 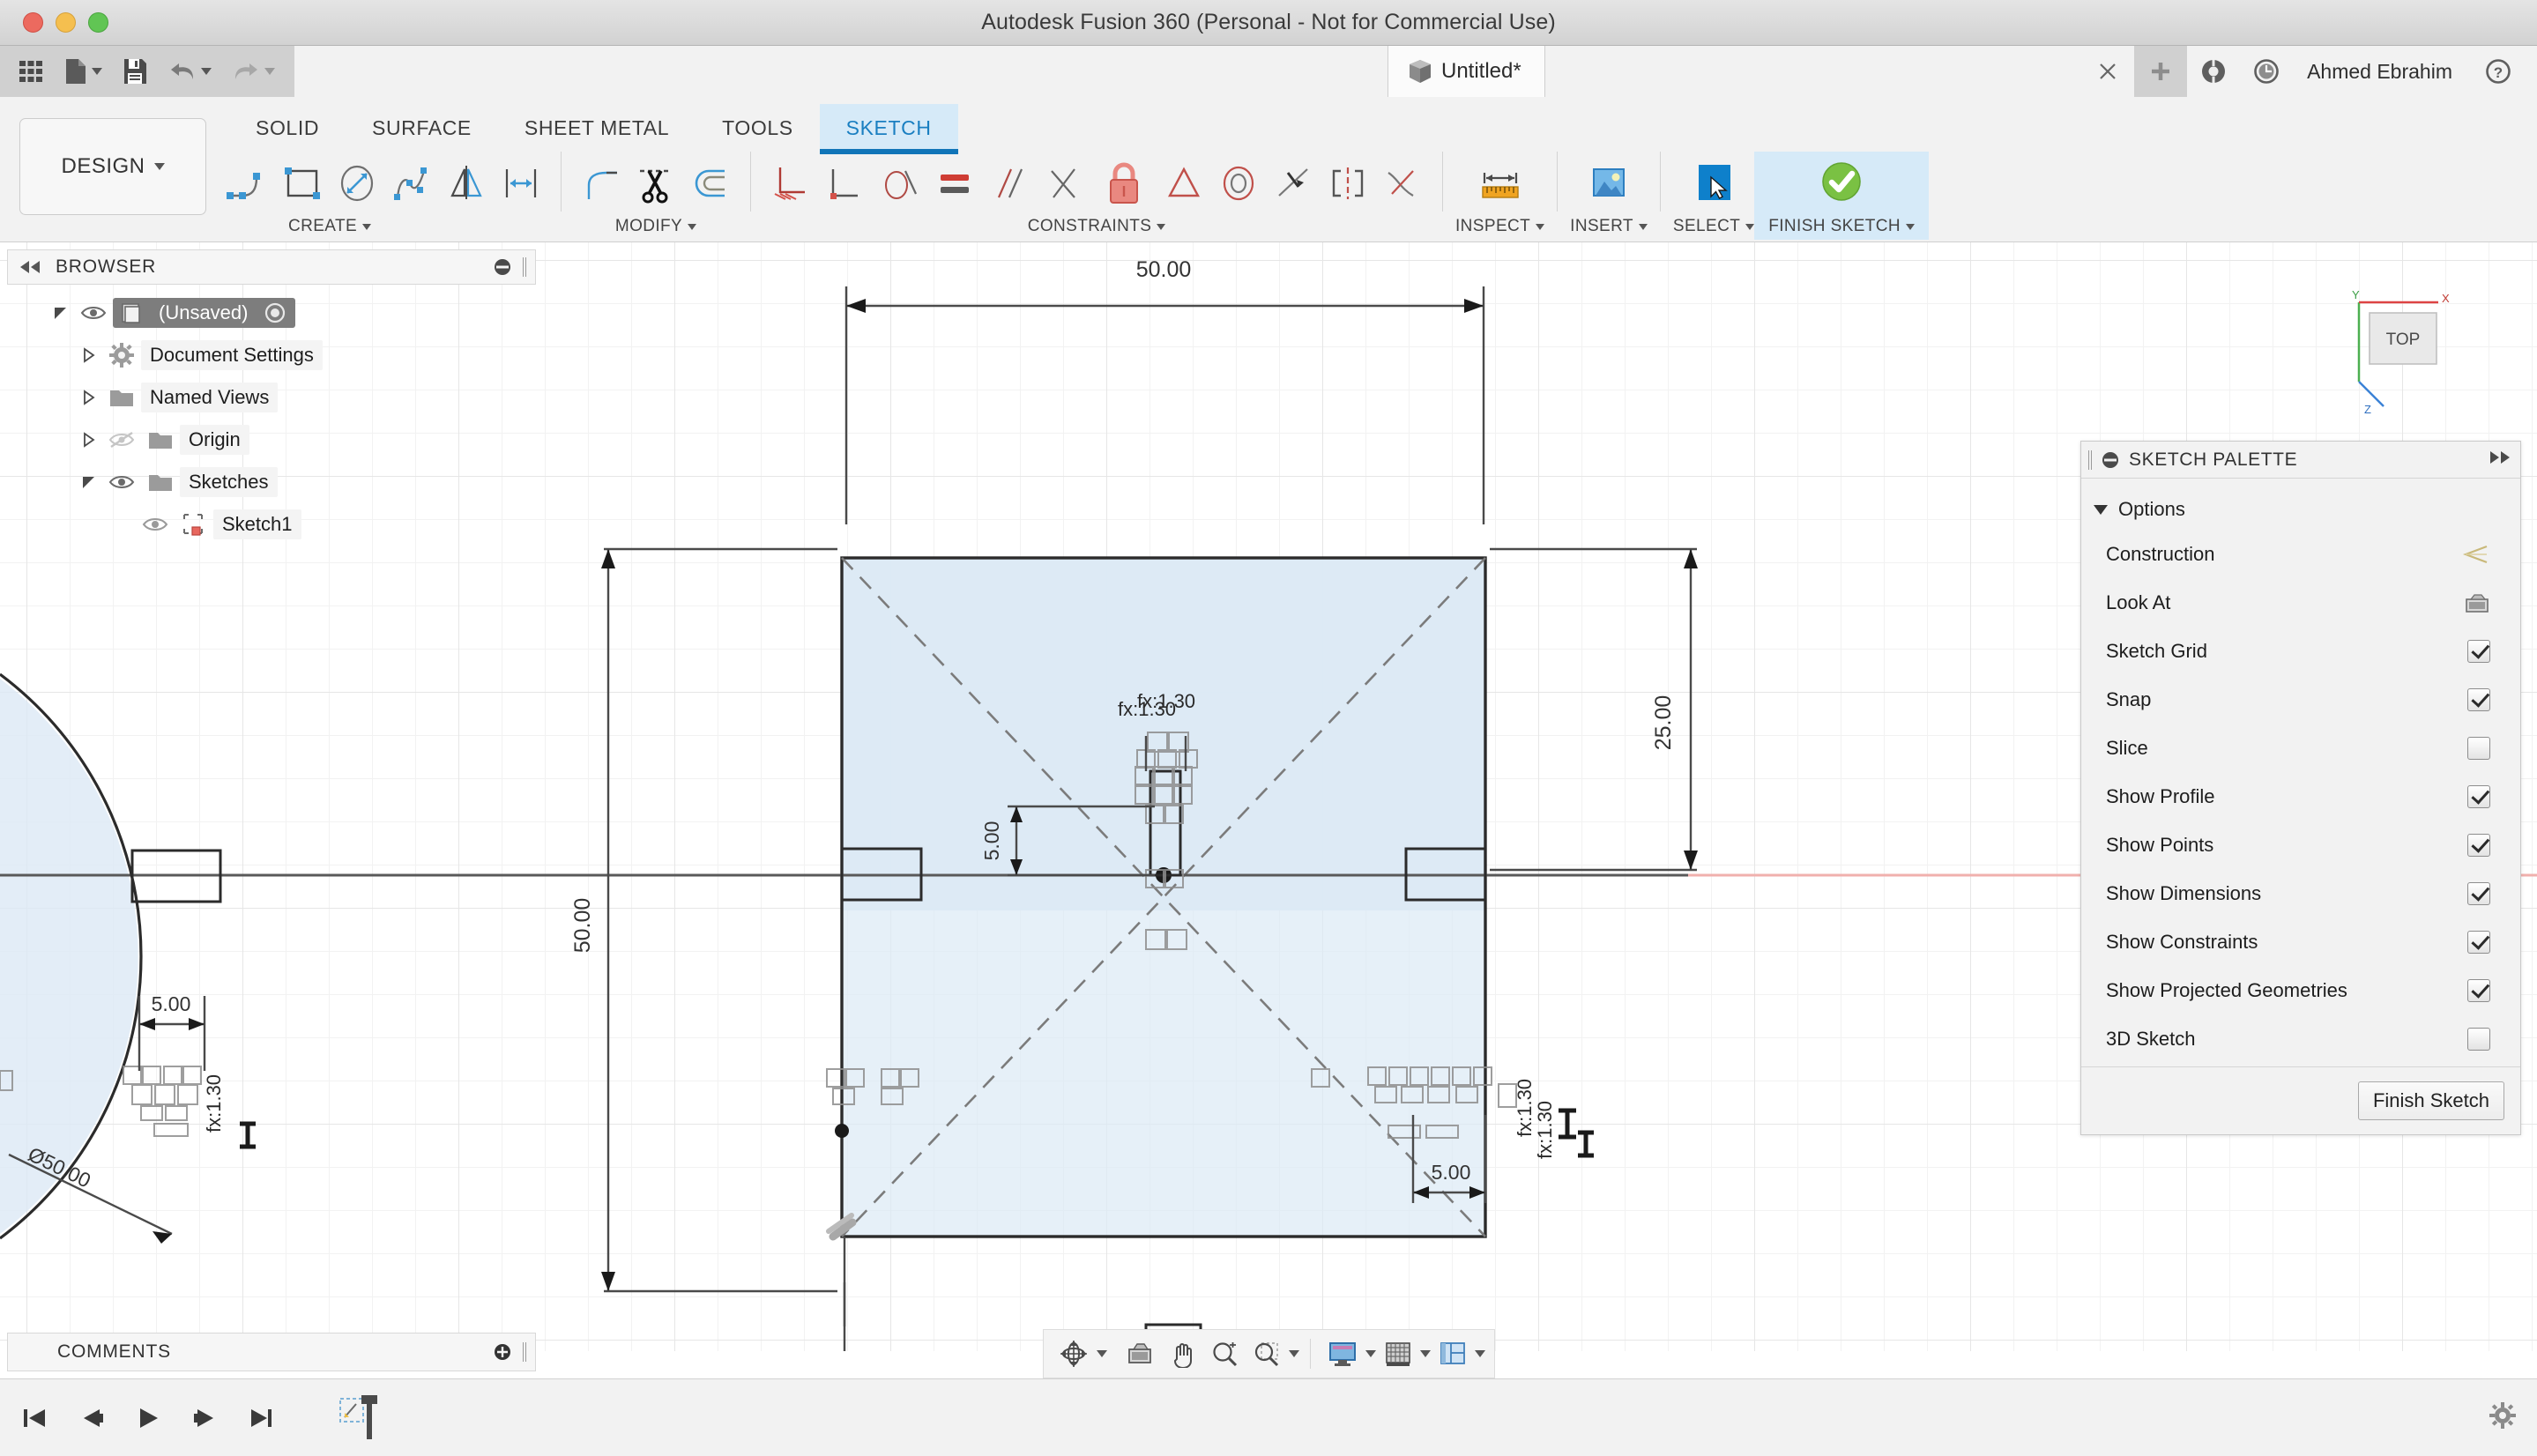 I want to click on ribbon-group-insert-label: INSERT, so click(x=1609, y=226).